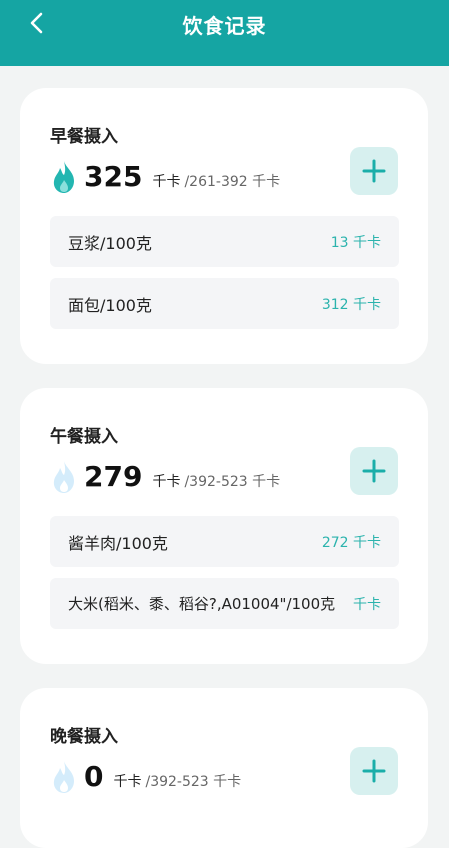 The height and width of the screenshot is (848, 449). I want to click on food-calories: 13 千卡, so click(355, 242).